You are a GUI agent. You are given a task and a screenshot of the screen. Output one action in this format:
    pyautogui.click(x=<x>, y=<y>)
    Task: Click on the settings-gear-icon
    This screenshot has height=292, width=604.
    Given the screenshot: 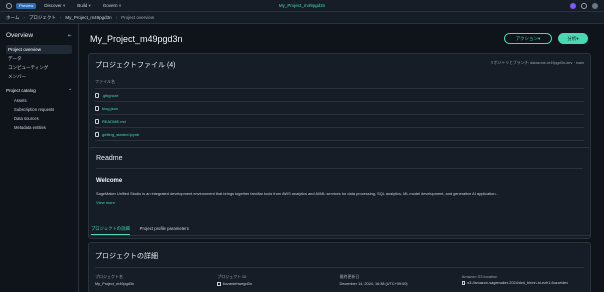 What is the action you would take?
    pyautogui.click(x=595, y=5)
    